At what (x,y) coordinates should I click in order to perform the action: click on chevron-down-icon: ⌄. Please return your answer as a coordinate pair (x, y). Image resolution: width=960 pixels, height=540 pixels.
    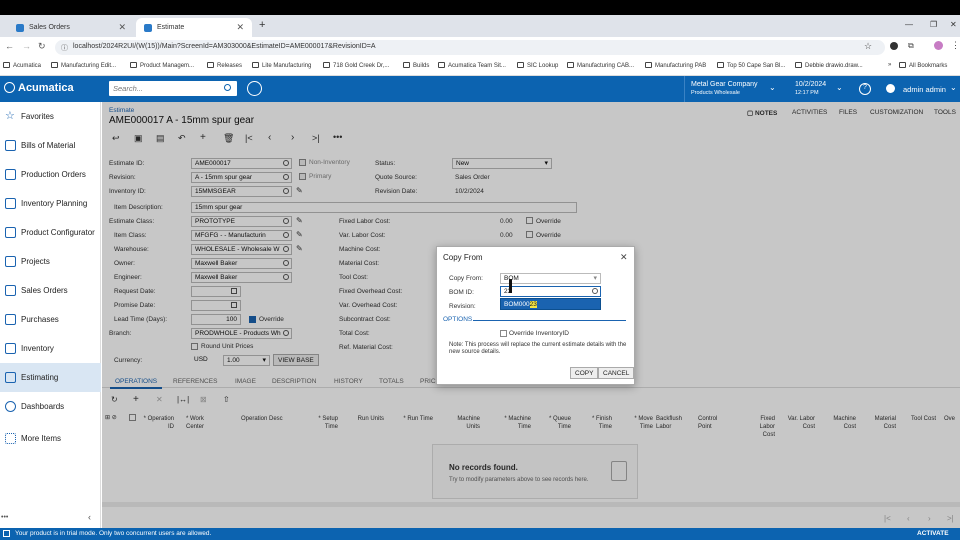
    Looking at the image, I should click on (953, 87).